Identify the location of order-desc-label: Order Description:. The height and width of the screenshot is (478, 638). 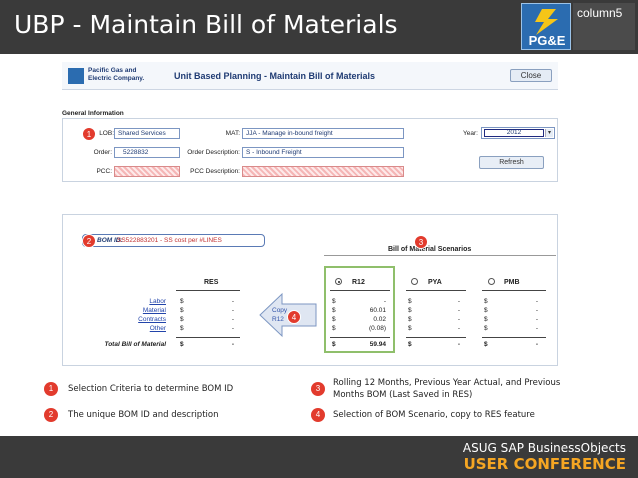
(213, 152).